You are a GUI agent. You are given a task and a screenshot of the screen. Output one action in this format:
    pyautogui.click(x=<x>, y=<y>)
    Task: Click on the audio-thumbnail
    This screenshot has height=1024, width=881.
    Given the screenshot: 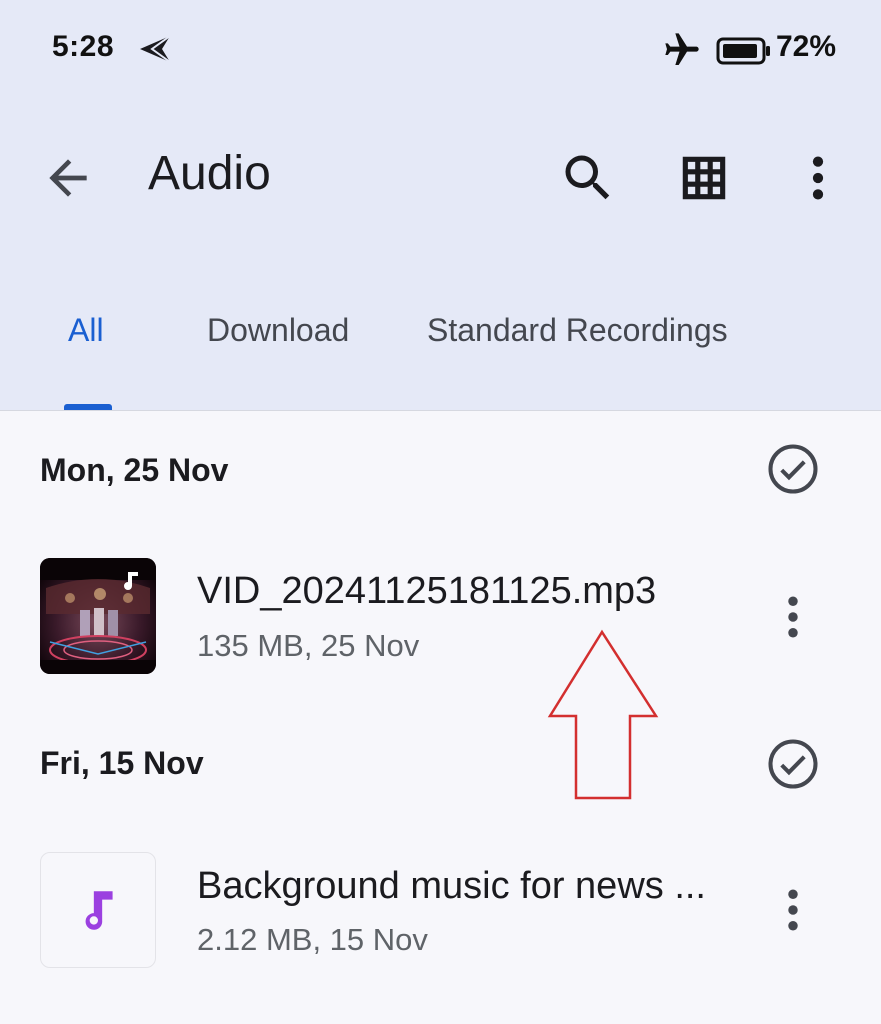 What is the action you would take?
    pyautogui.click(x=98, y=910)
    